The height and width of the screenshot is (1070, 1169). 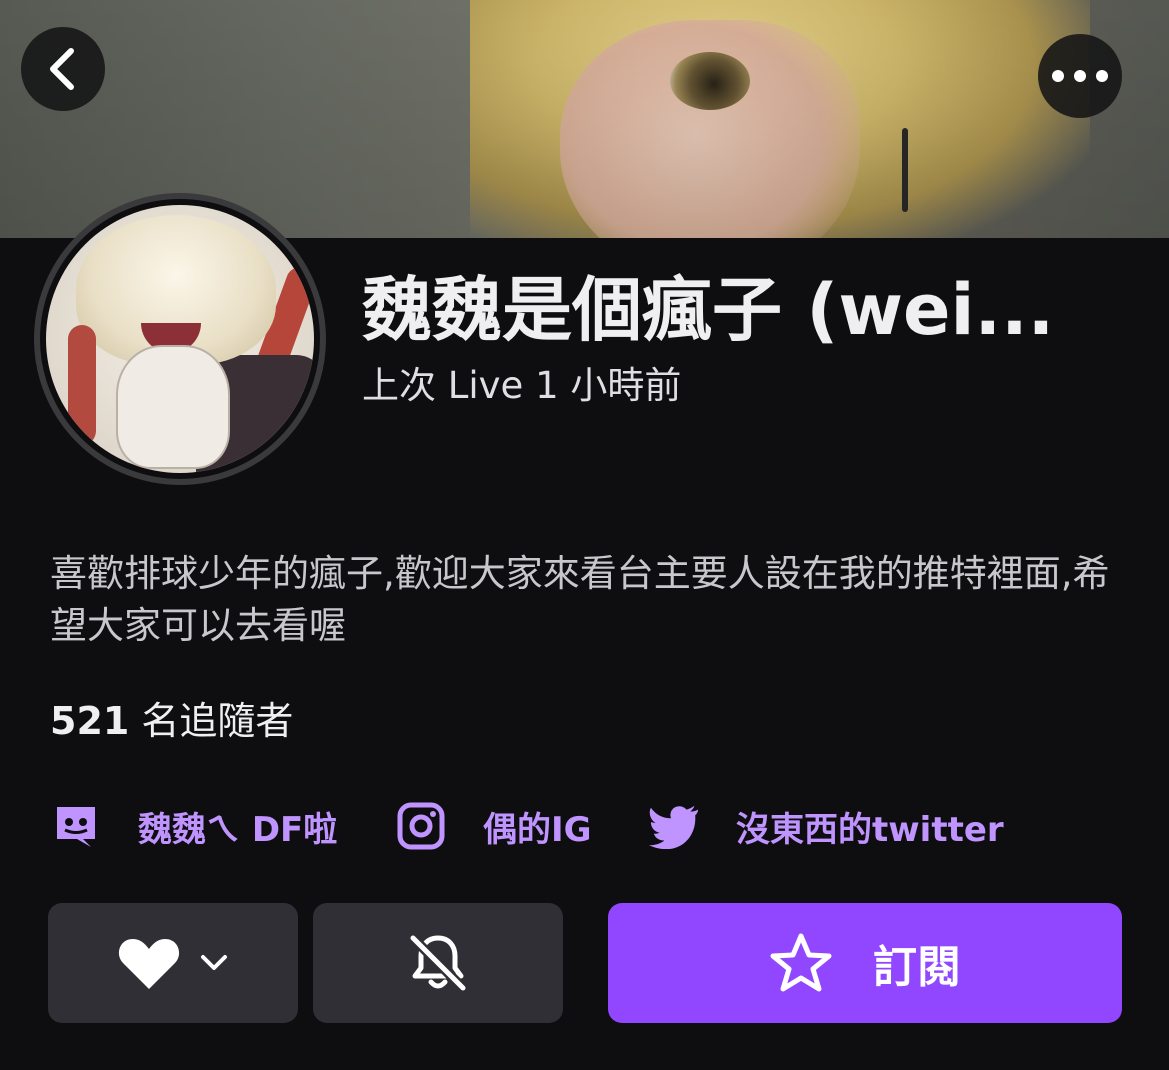 What do you see at coordinates (917, 967) in the screenshot?
I see `subscribe-label: 訂閱` at bounding box center [917, 967].